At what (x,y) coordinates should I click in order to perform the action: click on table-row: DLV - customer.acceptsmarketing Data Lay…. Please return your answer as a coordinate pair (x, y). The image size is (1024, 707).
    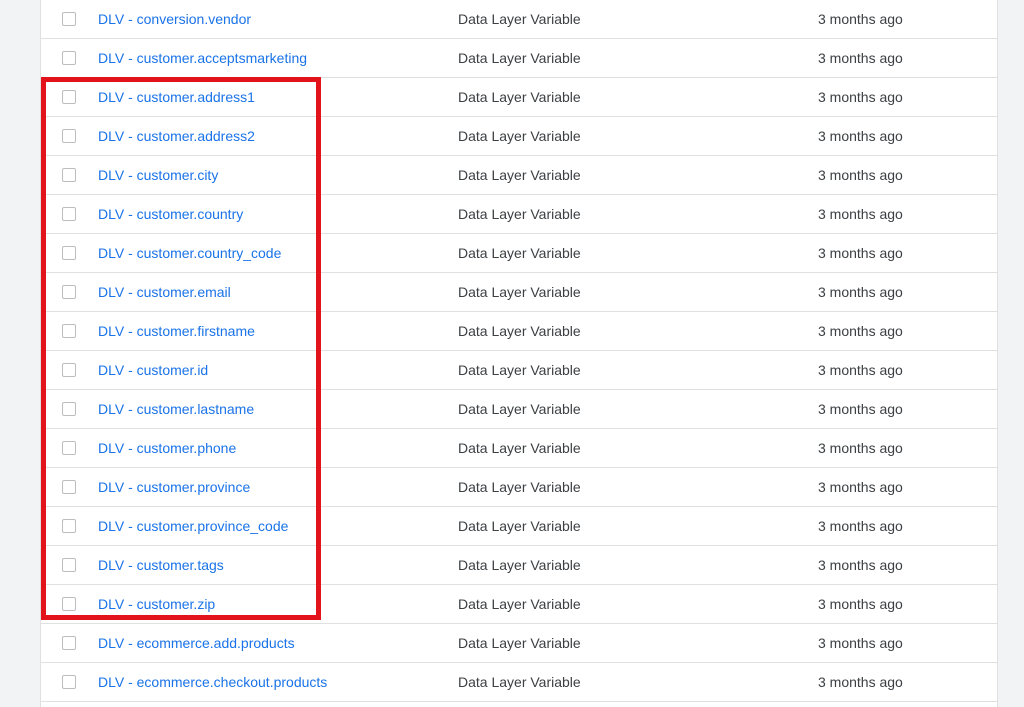
    Looking at the image, I should click on (519, 58).